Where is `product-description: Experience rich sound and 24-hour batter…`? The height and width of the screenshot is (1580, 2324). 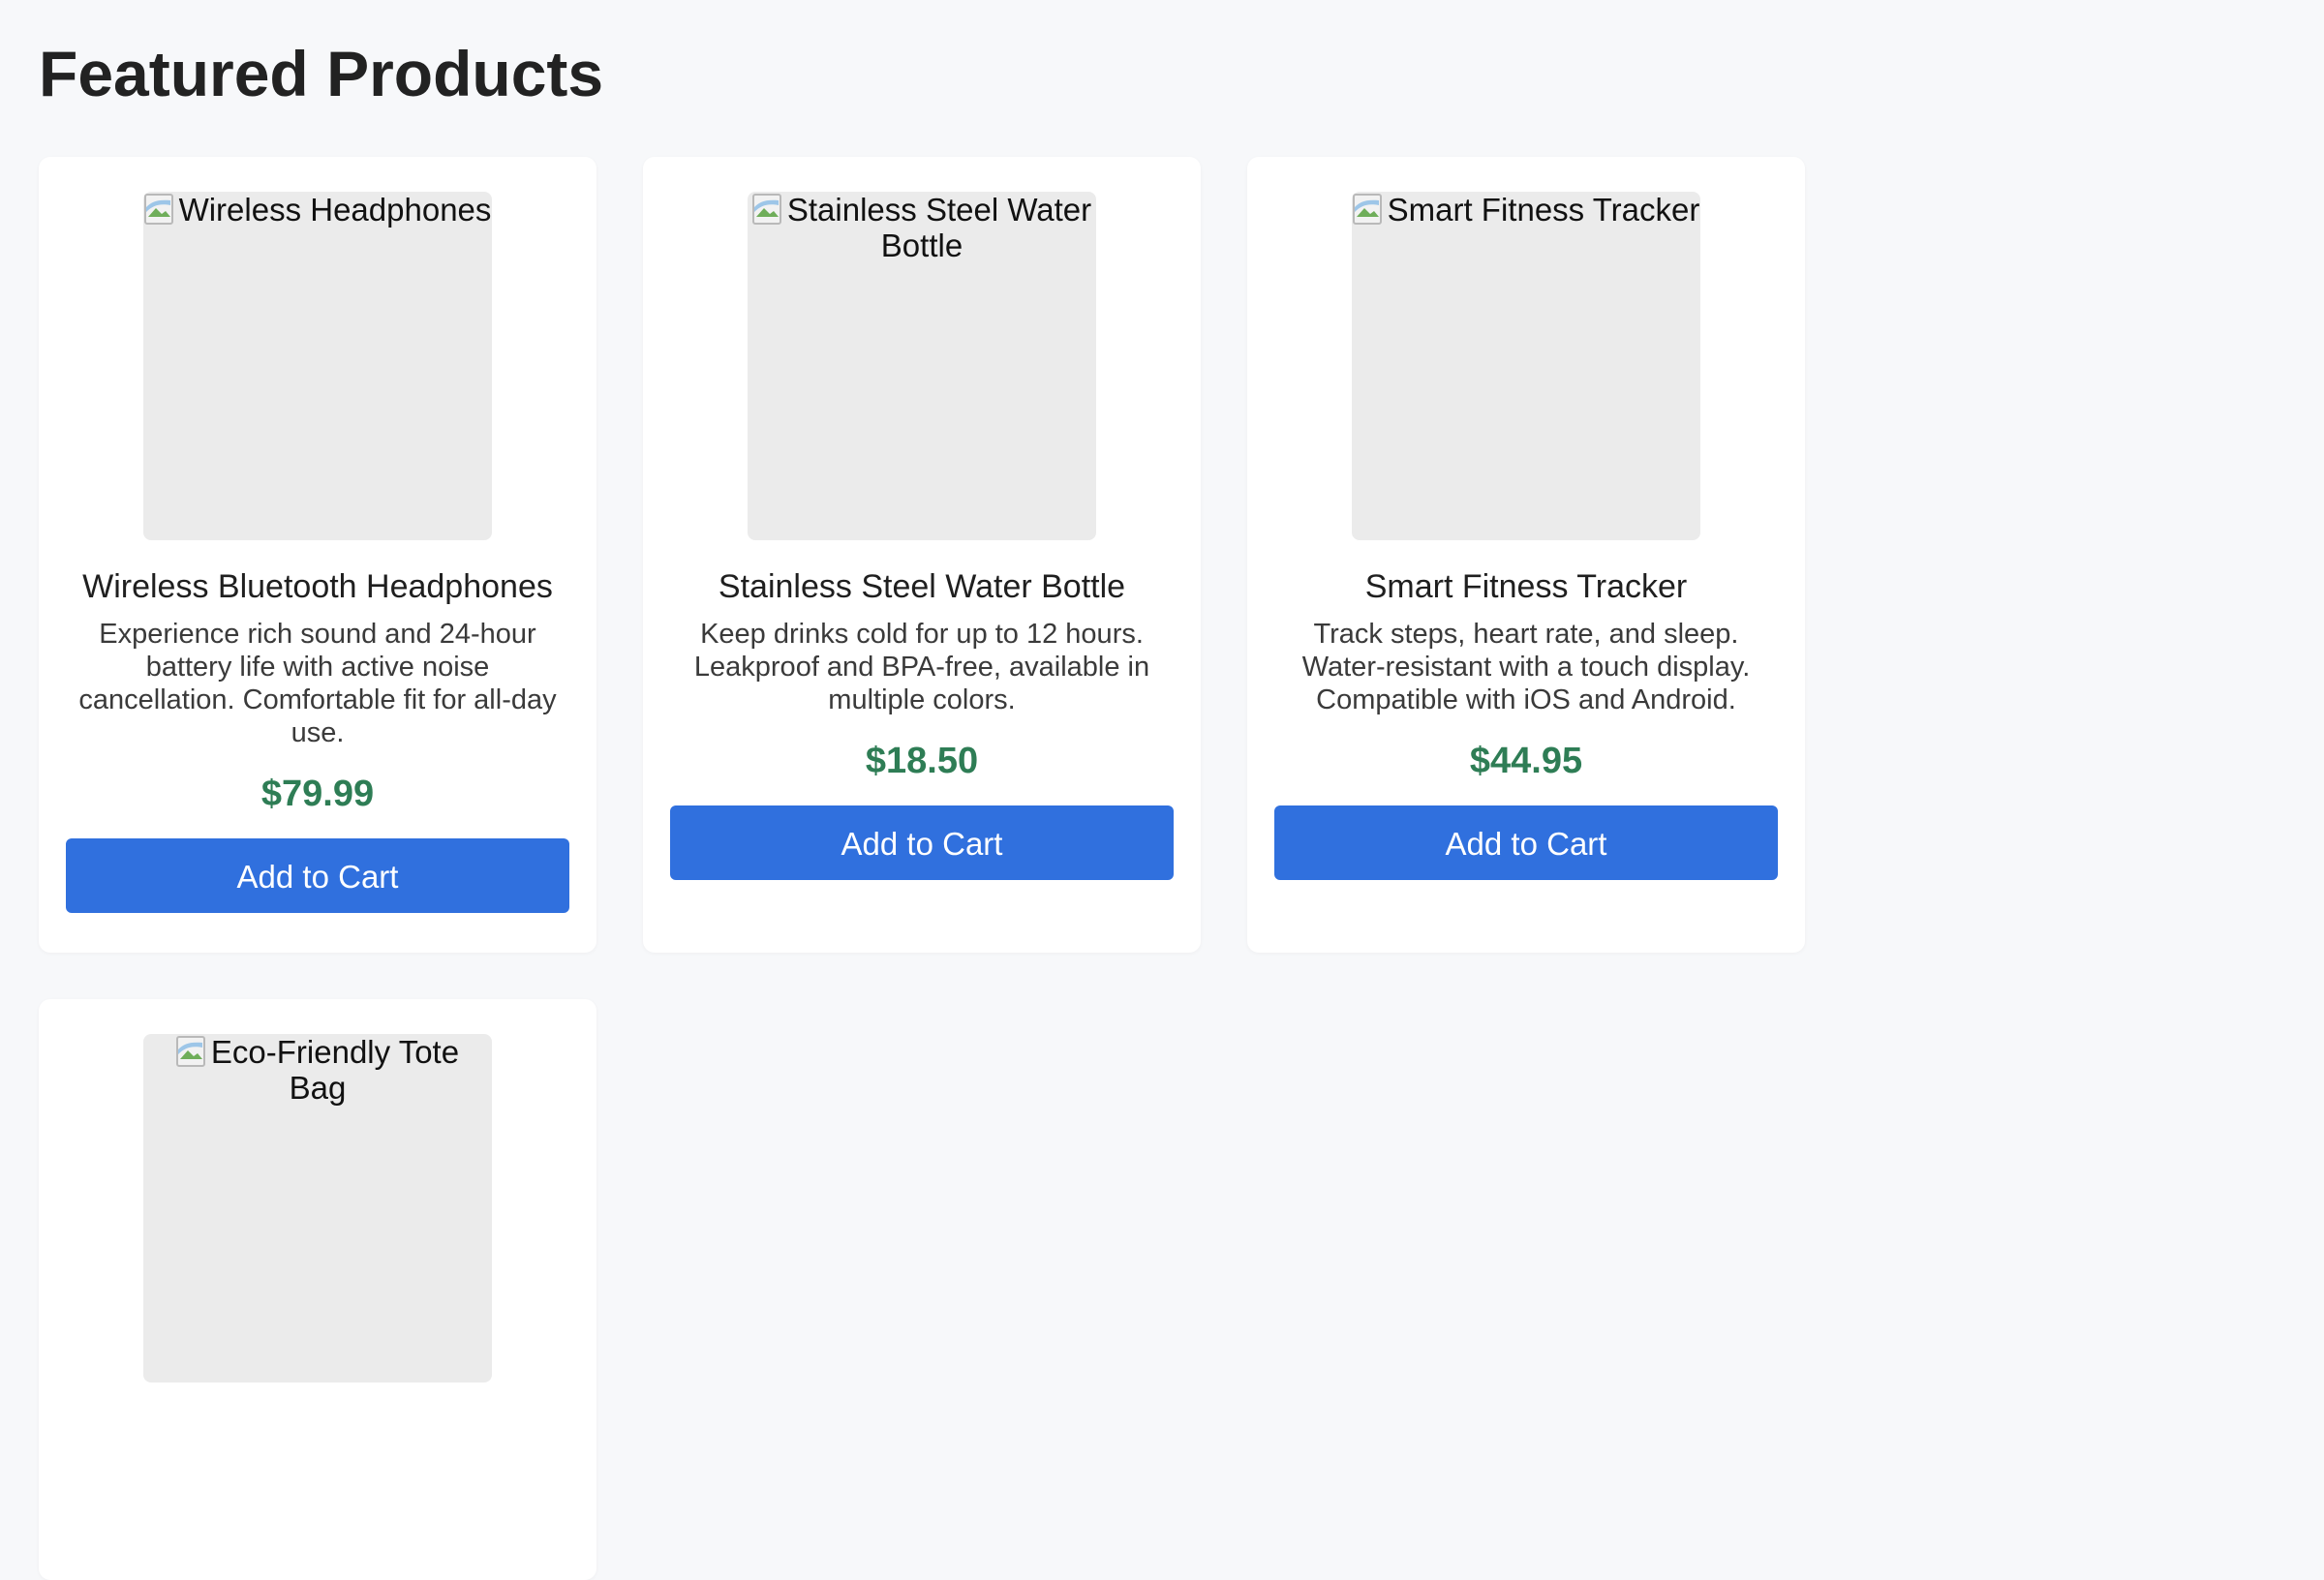 product-description: Experience rich sound and 24-hour batter… is located at coordinates (318, 683).